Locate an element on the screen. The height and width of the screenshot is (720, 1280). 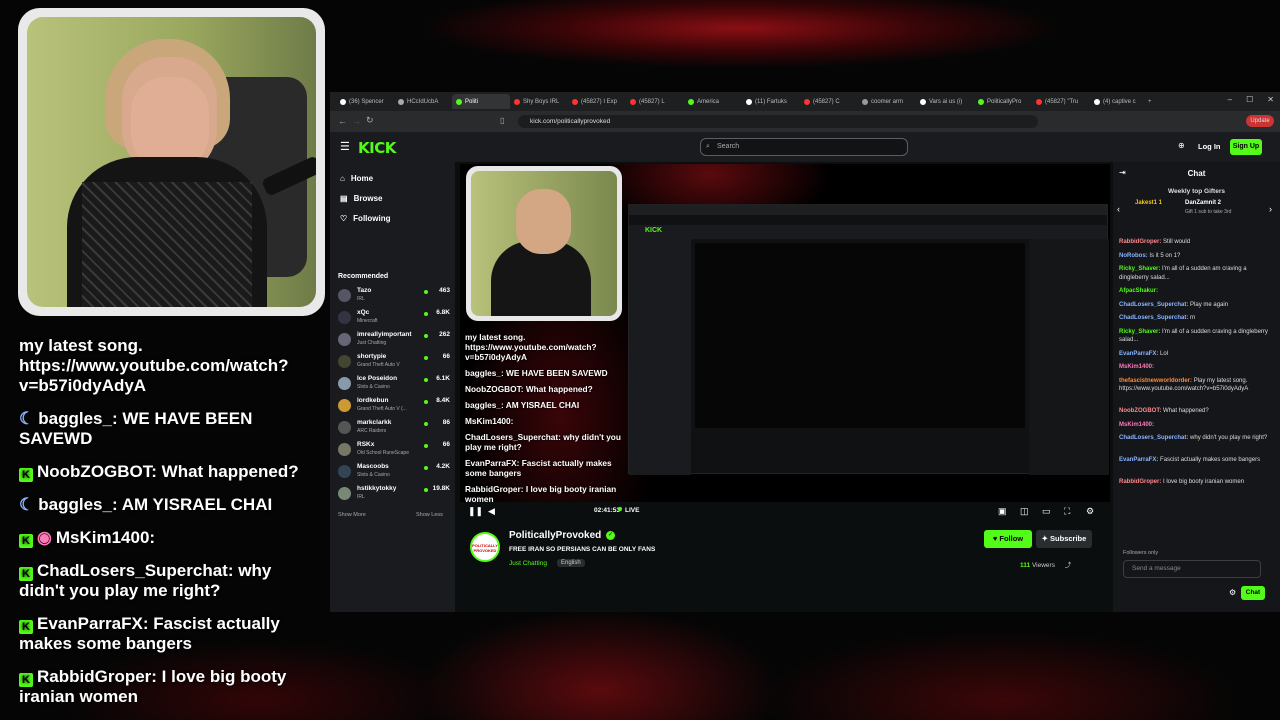
browser-tab: Politi is located at coordinates (481, 101).